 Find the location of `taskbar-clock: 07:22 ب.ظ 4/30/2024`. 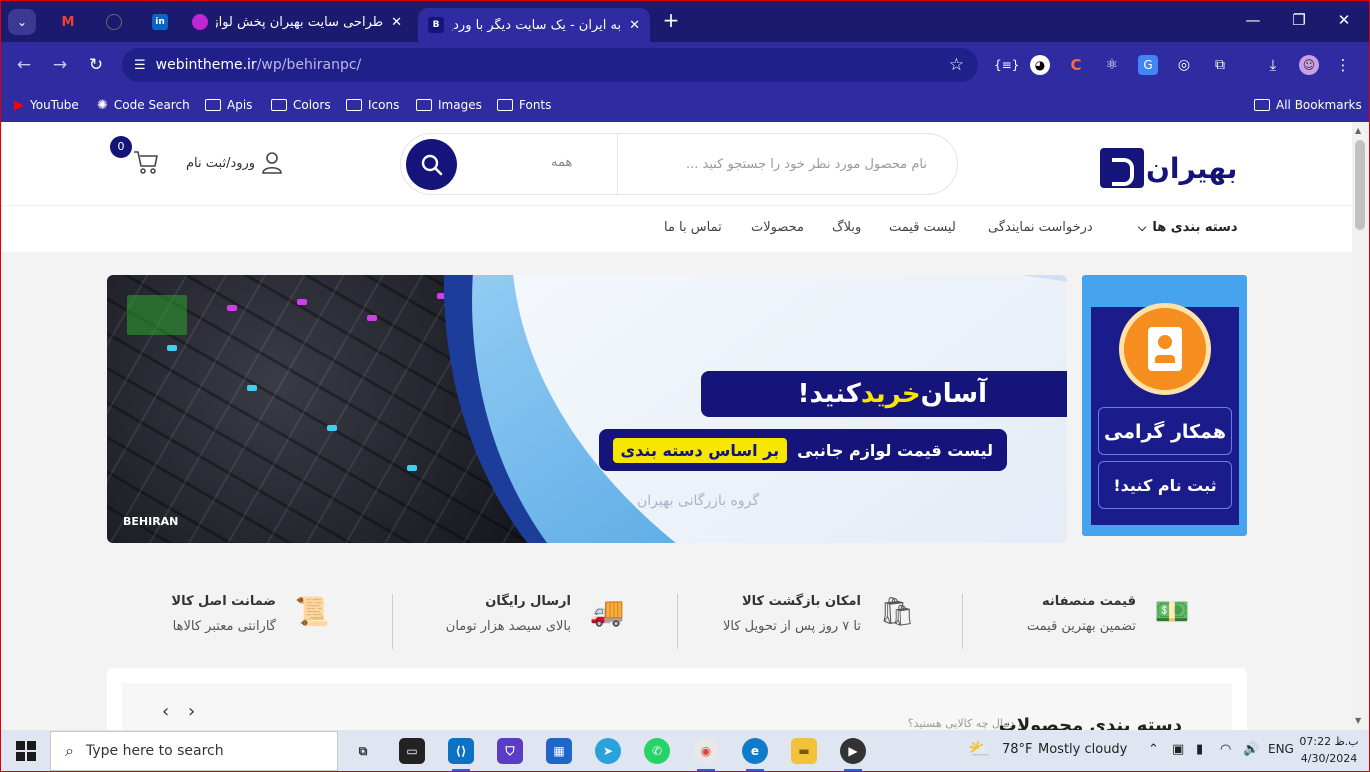

taskbar-clock: 07:22 ب.ظ 4/30/2024 is located at coordinates (1329, 750).